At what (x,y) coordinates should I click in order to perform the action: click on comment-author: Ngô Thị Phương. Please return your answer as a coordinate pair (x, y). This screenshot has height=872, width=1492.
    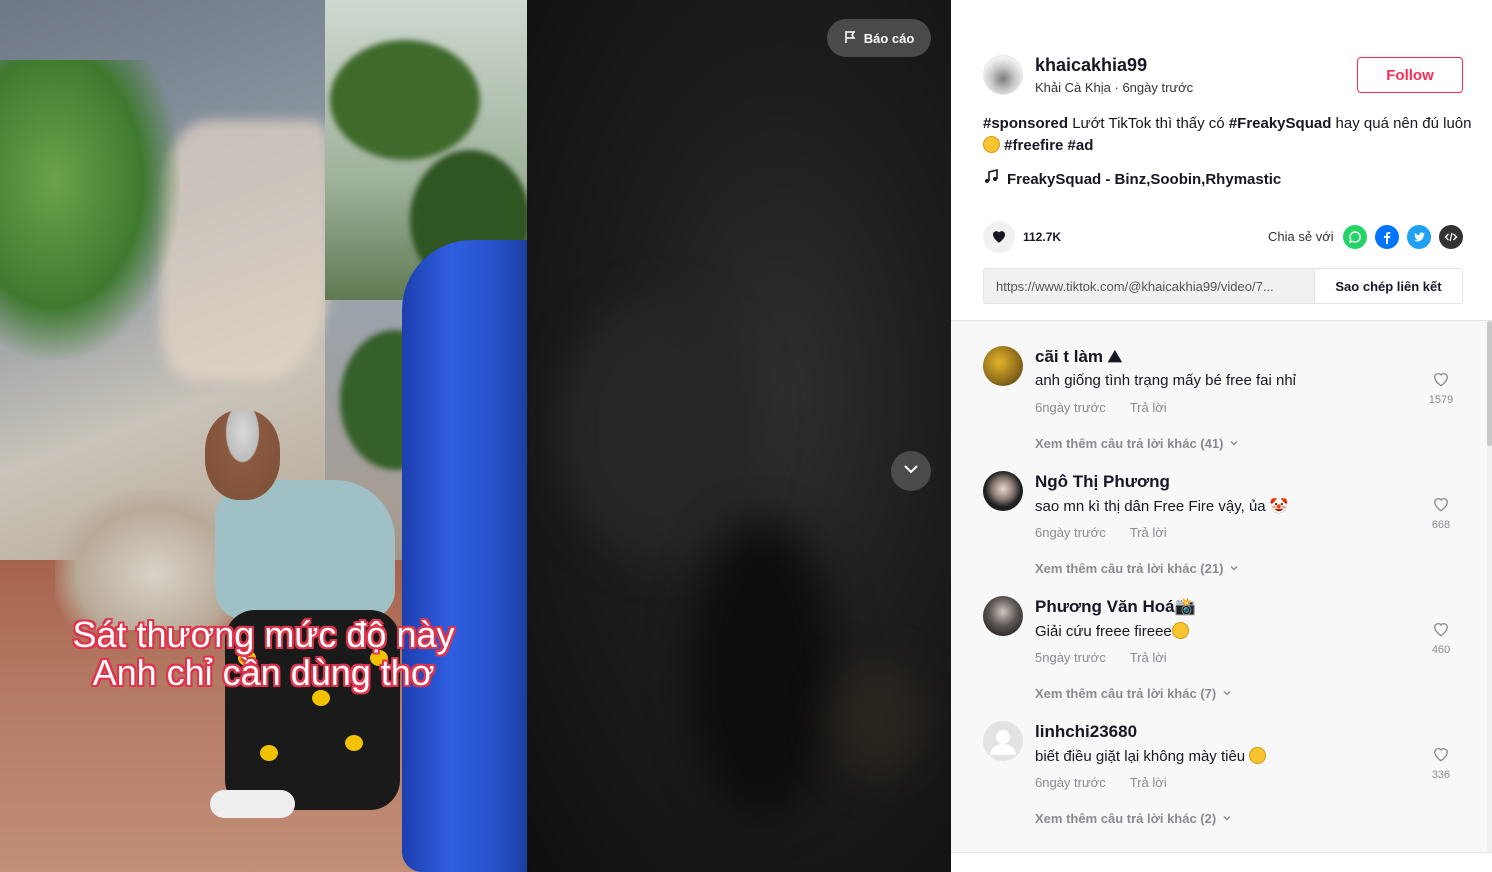
    Looking at the image, I should click on (1102, 482).